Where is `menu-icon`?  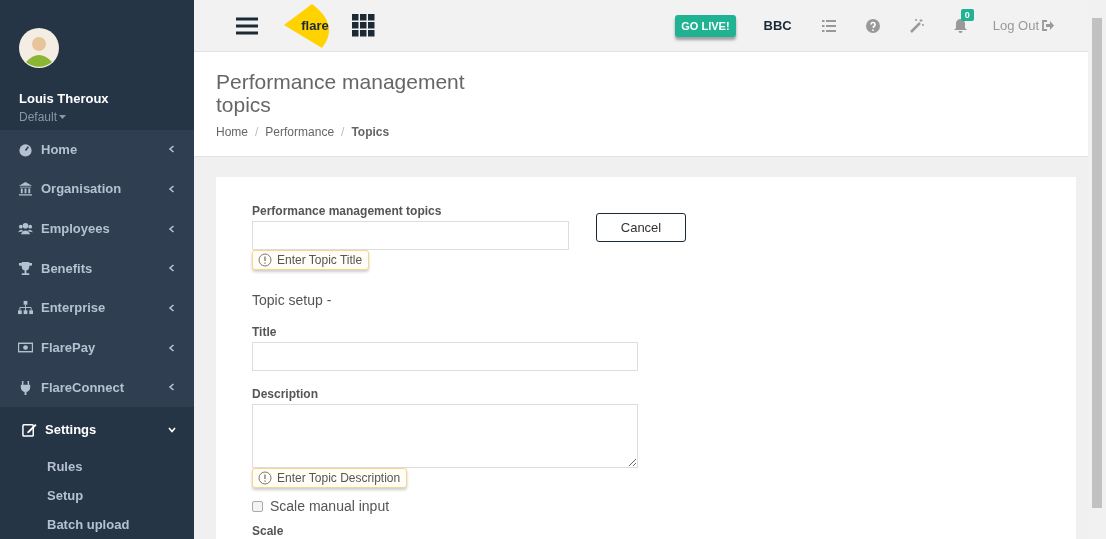 menu-icon is located at coordinates (247, 25).